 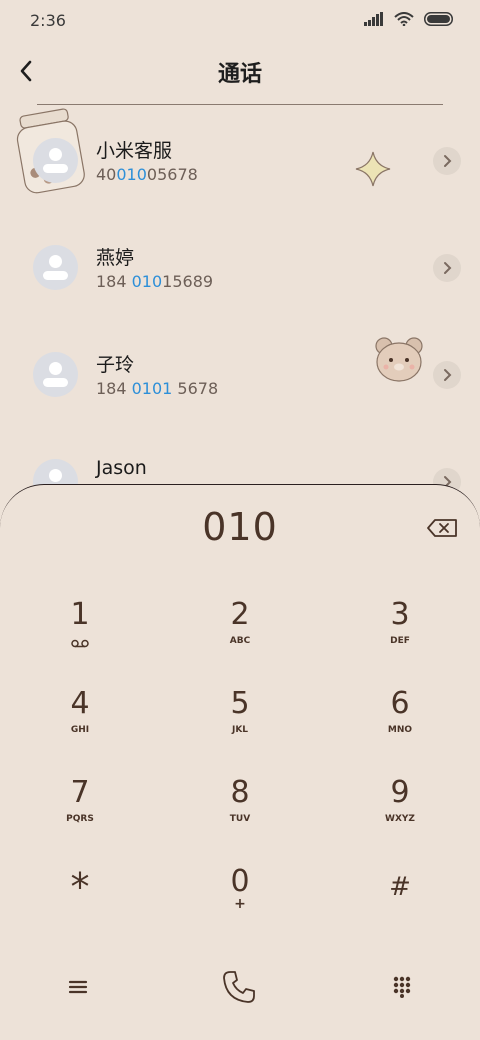 I want to click on key-letters: TUV, so click(x=240, y=819).